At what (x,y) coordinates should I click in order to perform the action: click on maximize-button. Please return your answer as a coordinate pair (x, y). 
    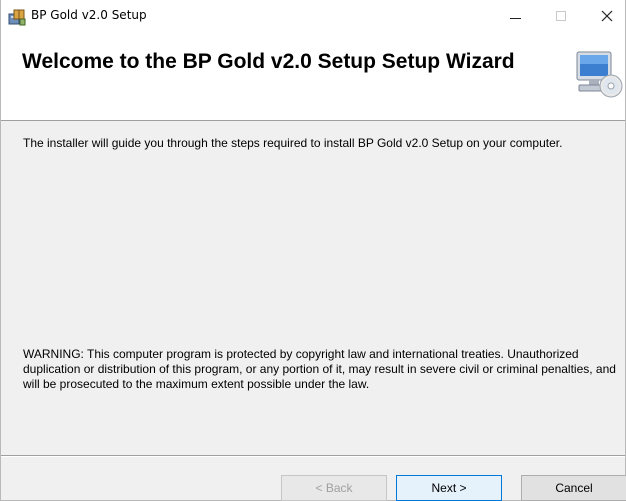
    Looking at the image, I should click on (561, 16).